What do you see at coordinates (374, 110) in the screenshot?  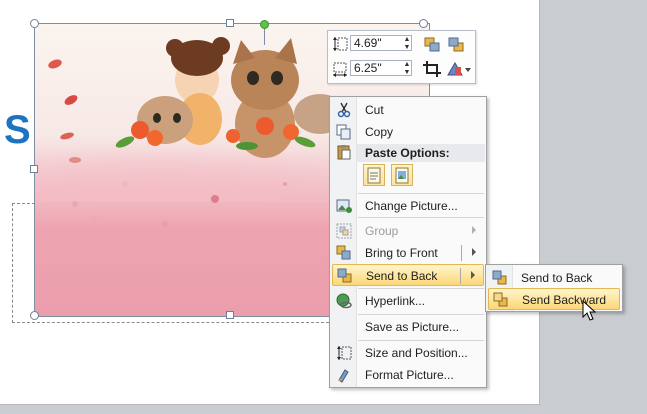 I see `menu-item-label: Cut` at bounding box center [374, 110].